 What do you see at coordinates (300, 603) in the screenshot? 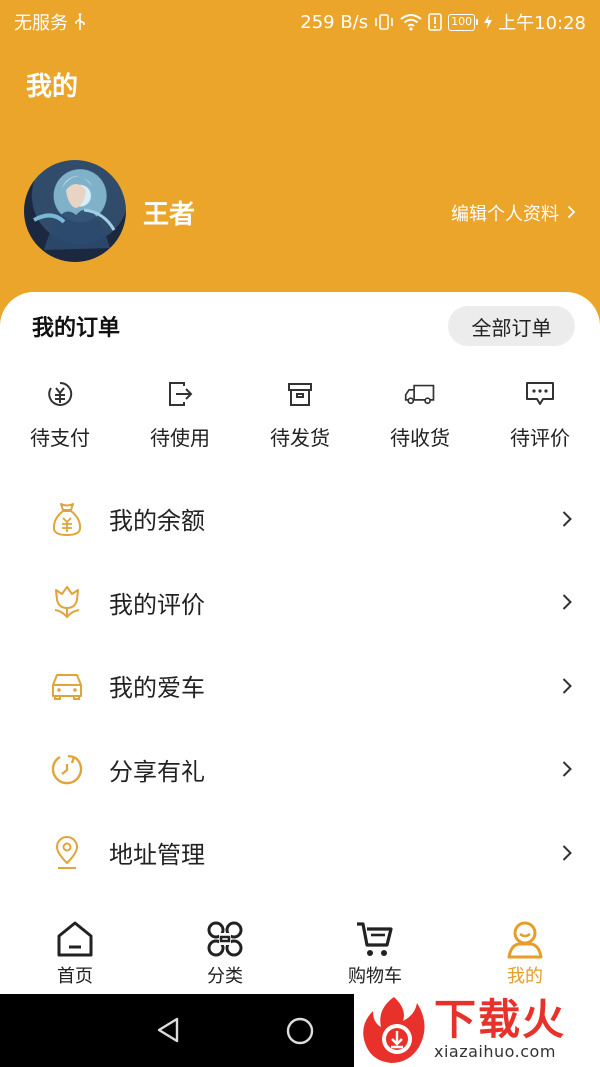
I see `menu-item-reviews: 我的评价` at bounding box center [300, 603].